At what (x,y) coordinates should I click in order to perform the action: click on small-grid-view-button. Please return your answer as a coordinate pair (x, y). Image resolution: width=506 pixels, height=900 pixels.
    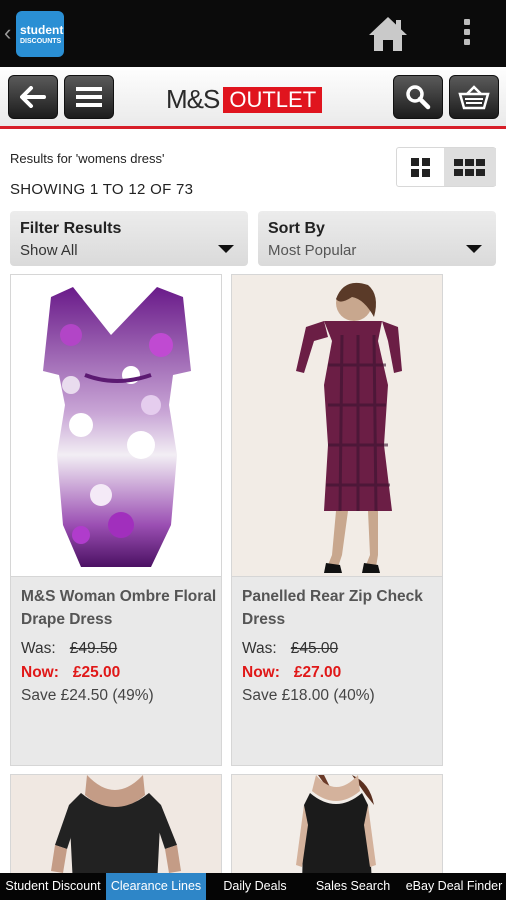
    Looking at the image, I should click on (470, 167).